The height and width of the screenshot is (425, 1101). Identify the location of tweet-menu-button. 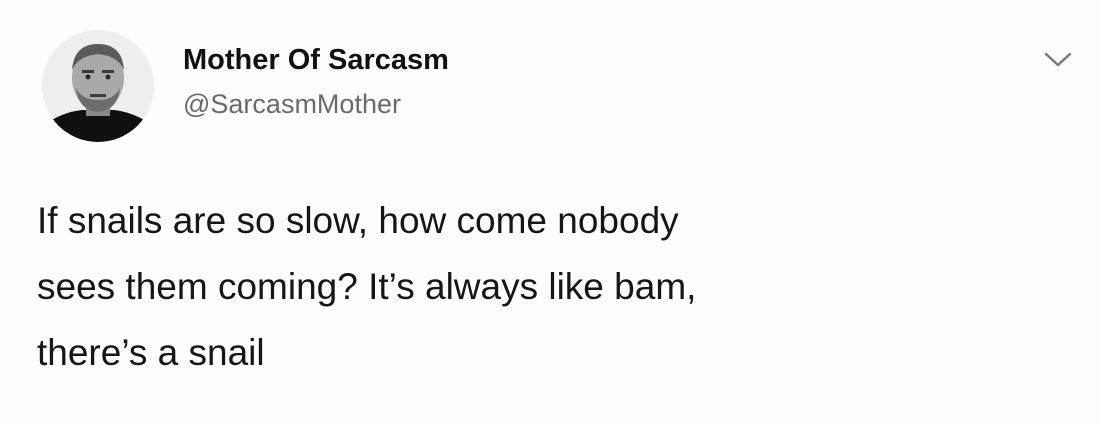
(1058, 60).